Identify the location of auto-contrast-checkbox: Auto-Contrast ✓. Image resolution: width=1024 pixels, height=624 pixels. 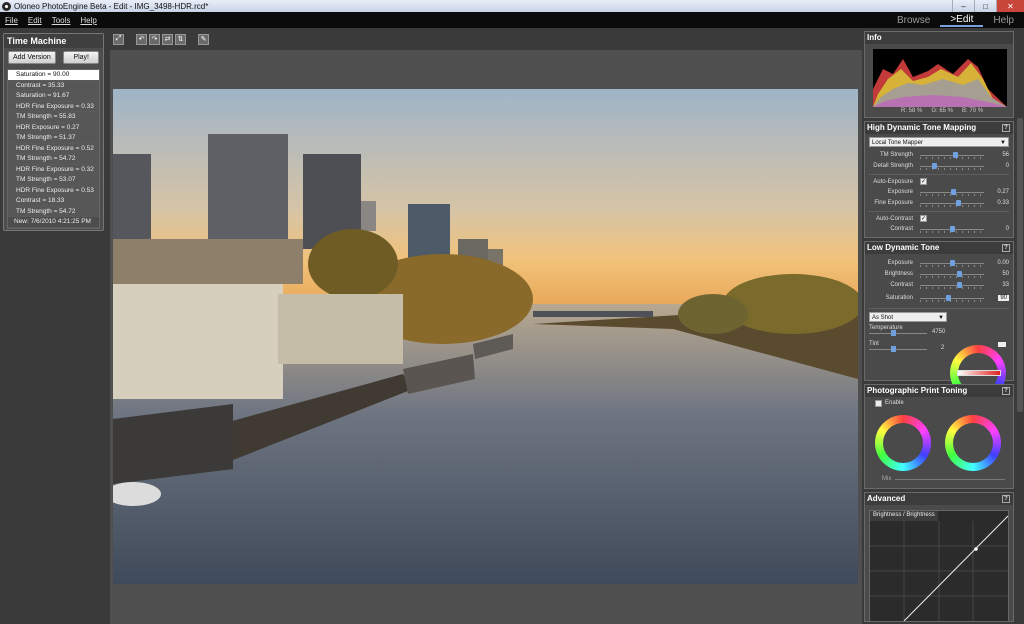
(939, 219).